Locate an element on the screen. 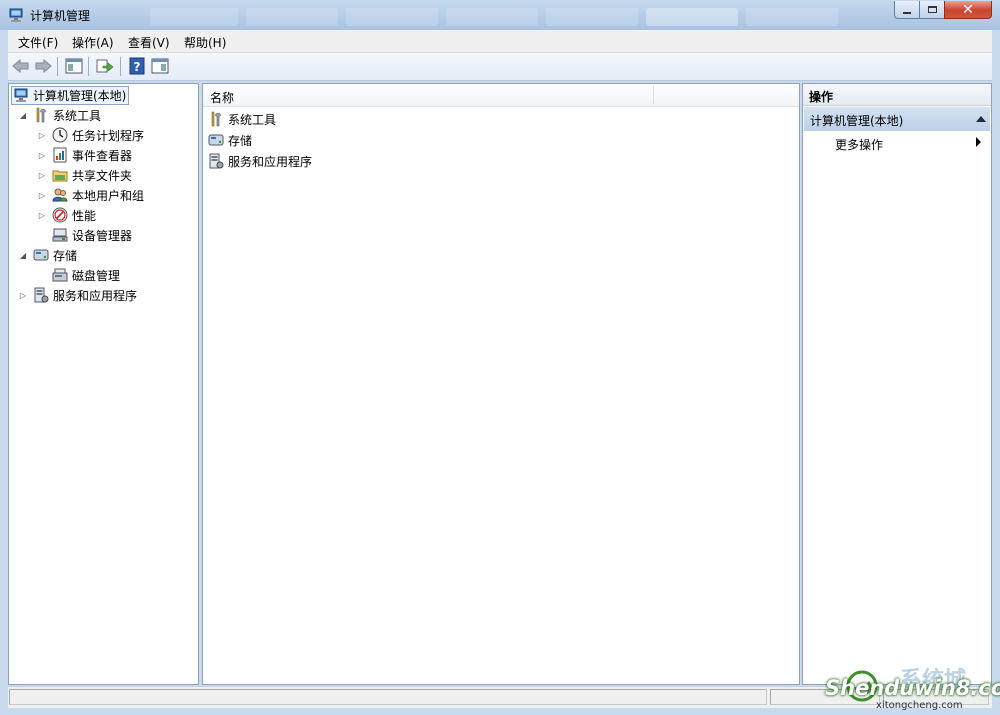 Image resolution: width=1000 pixels, height=715 pixels. minimize-button is located at coordinates (907, 10).